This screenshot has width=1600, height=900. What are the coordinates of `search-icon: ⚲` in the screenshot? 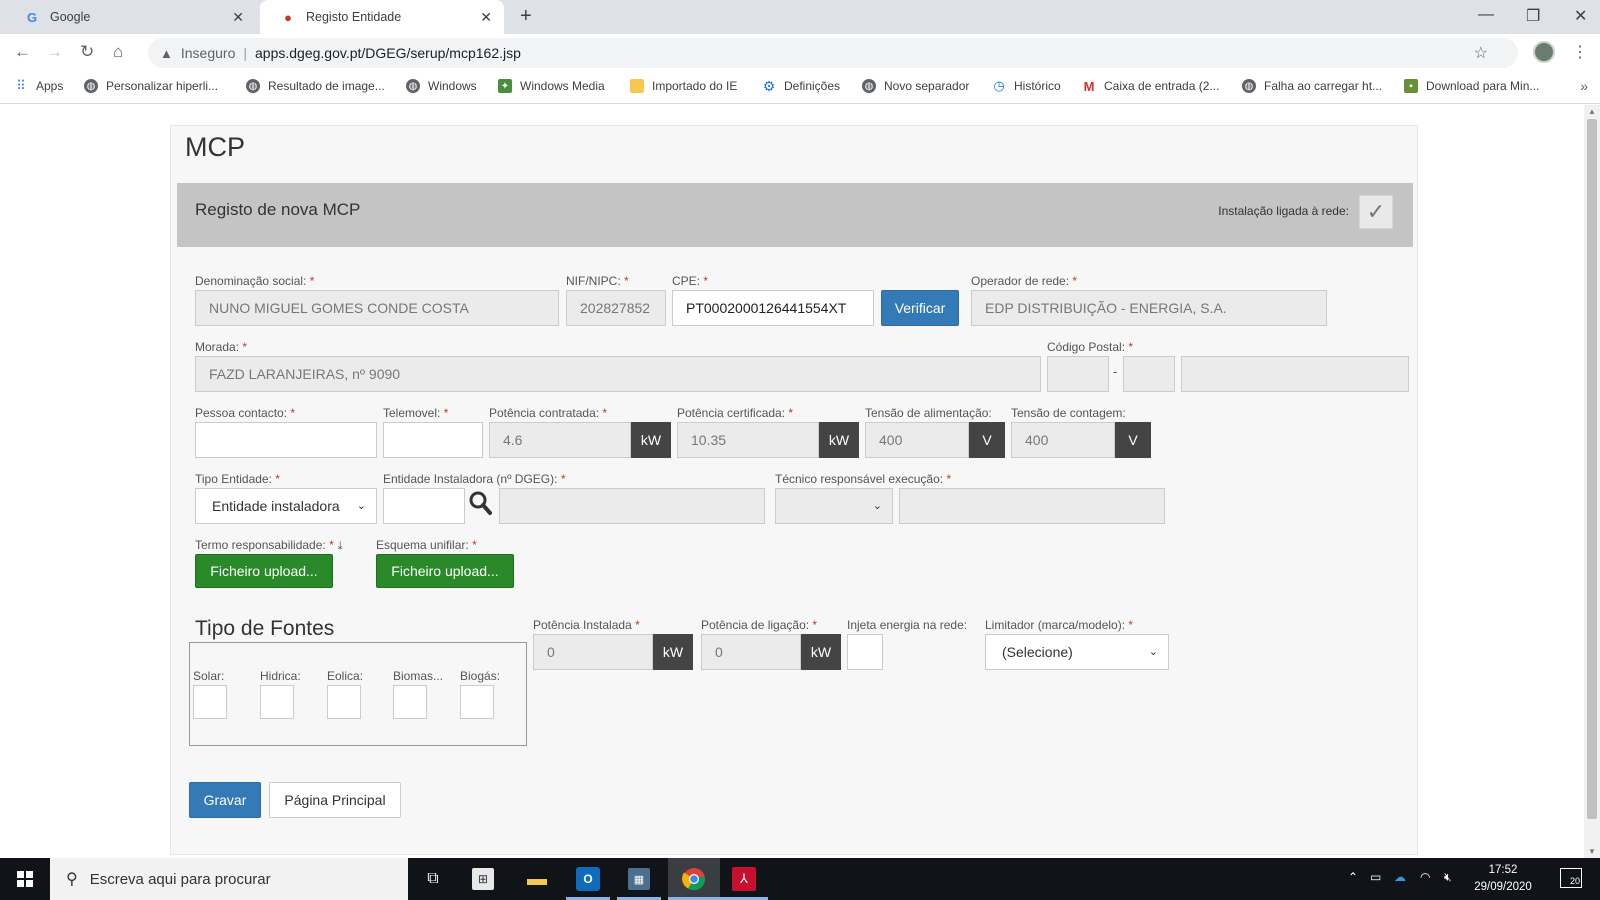 It's located at (72, 879).